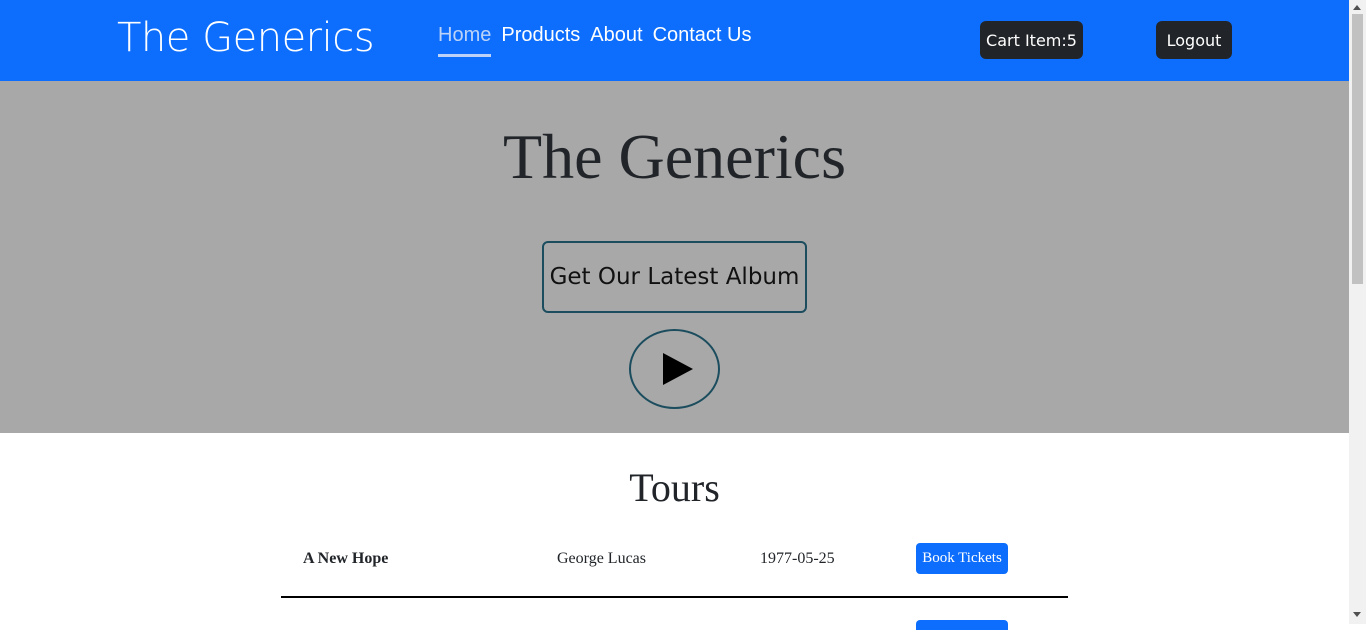 This screenshot has height=630, width=1366. What do you see at coordinates (246, 38) in the screenshot?
I see `brand-logo-text: The Generics` at bounding box center [246, 38].